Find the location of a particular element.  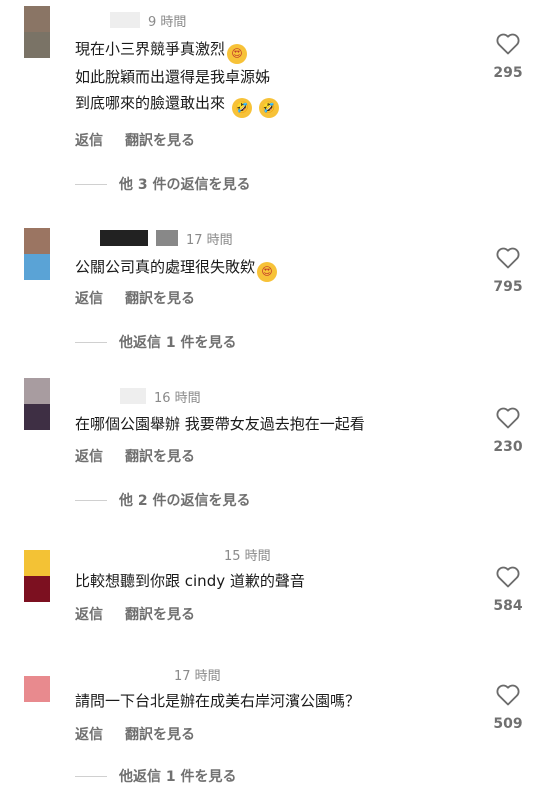

view-replies-label: 他 2 件の返信を見る is located at coordinates (185, 501).